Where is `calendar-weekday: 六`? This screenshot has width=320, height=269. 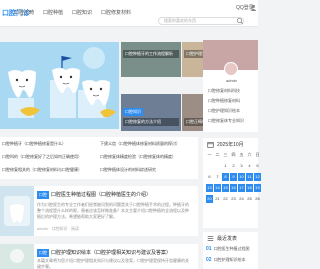
calendar-weekday: 六 is located at coordinates (249, 154).